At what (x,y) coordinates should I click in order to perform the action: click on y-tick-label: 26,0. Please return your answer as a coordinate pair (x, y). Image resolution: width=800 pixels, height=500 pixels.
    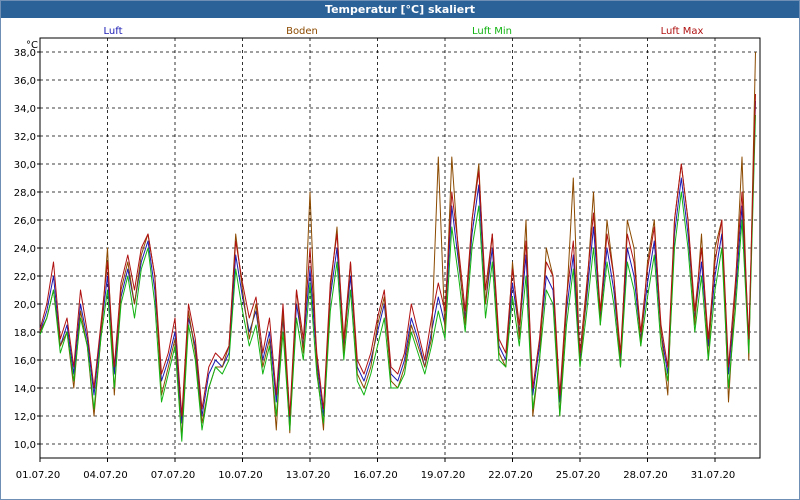
    Looking at the image, I should click on (25, 221).